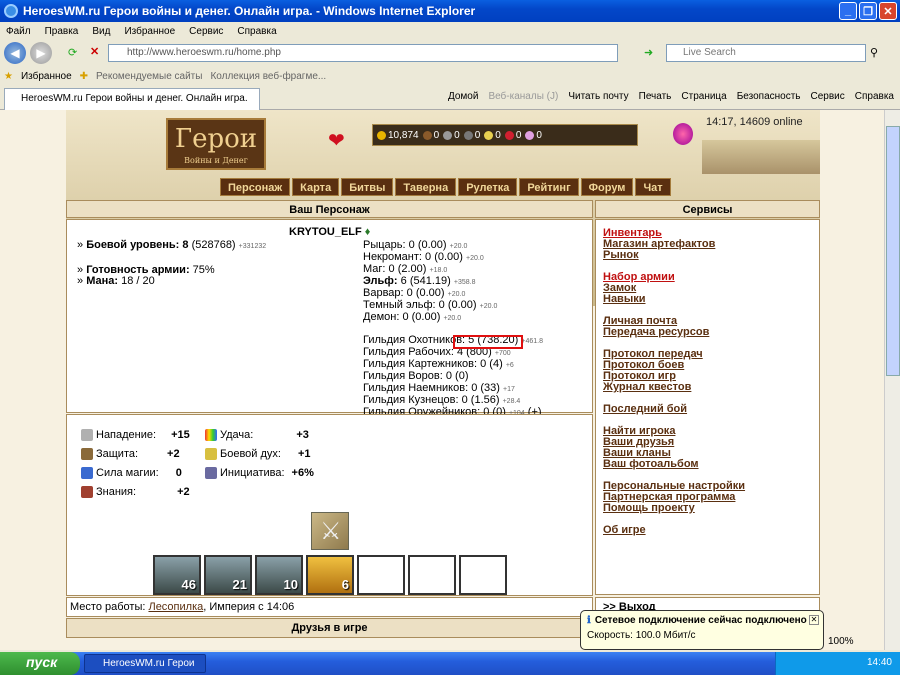  What do you see at coordinates (41, 53) in the screenshot?
I see `forward-button: ▶` at bounding box center [41, 53].